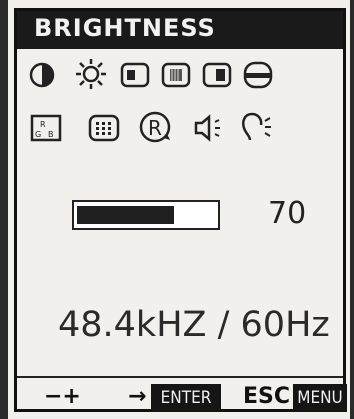  Describe the element at coordinates (91, 74) in the screenshot. I see `brightness-icon` at that location.